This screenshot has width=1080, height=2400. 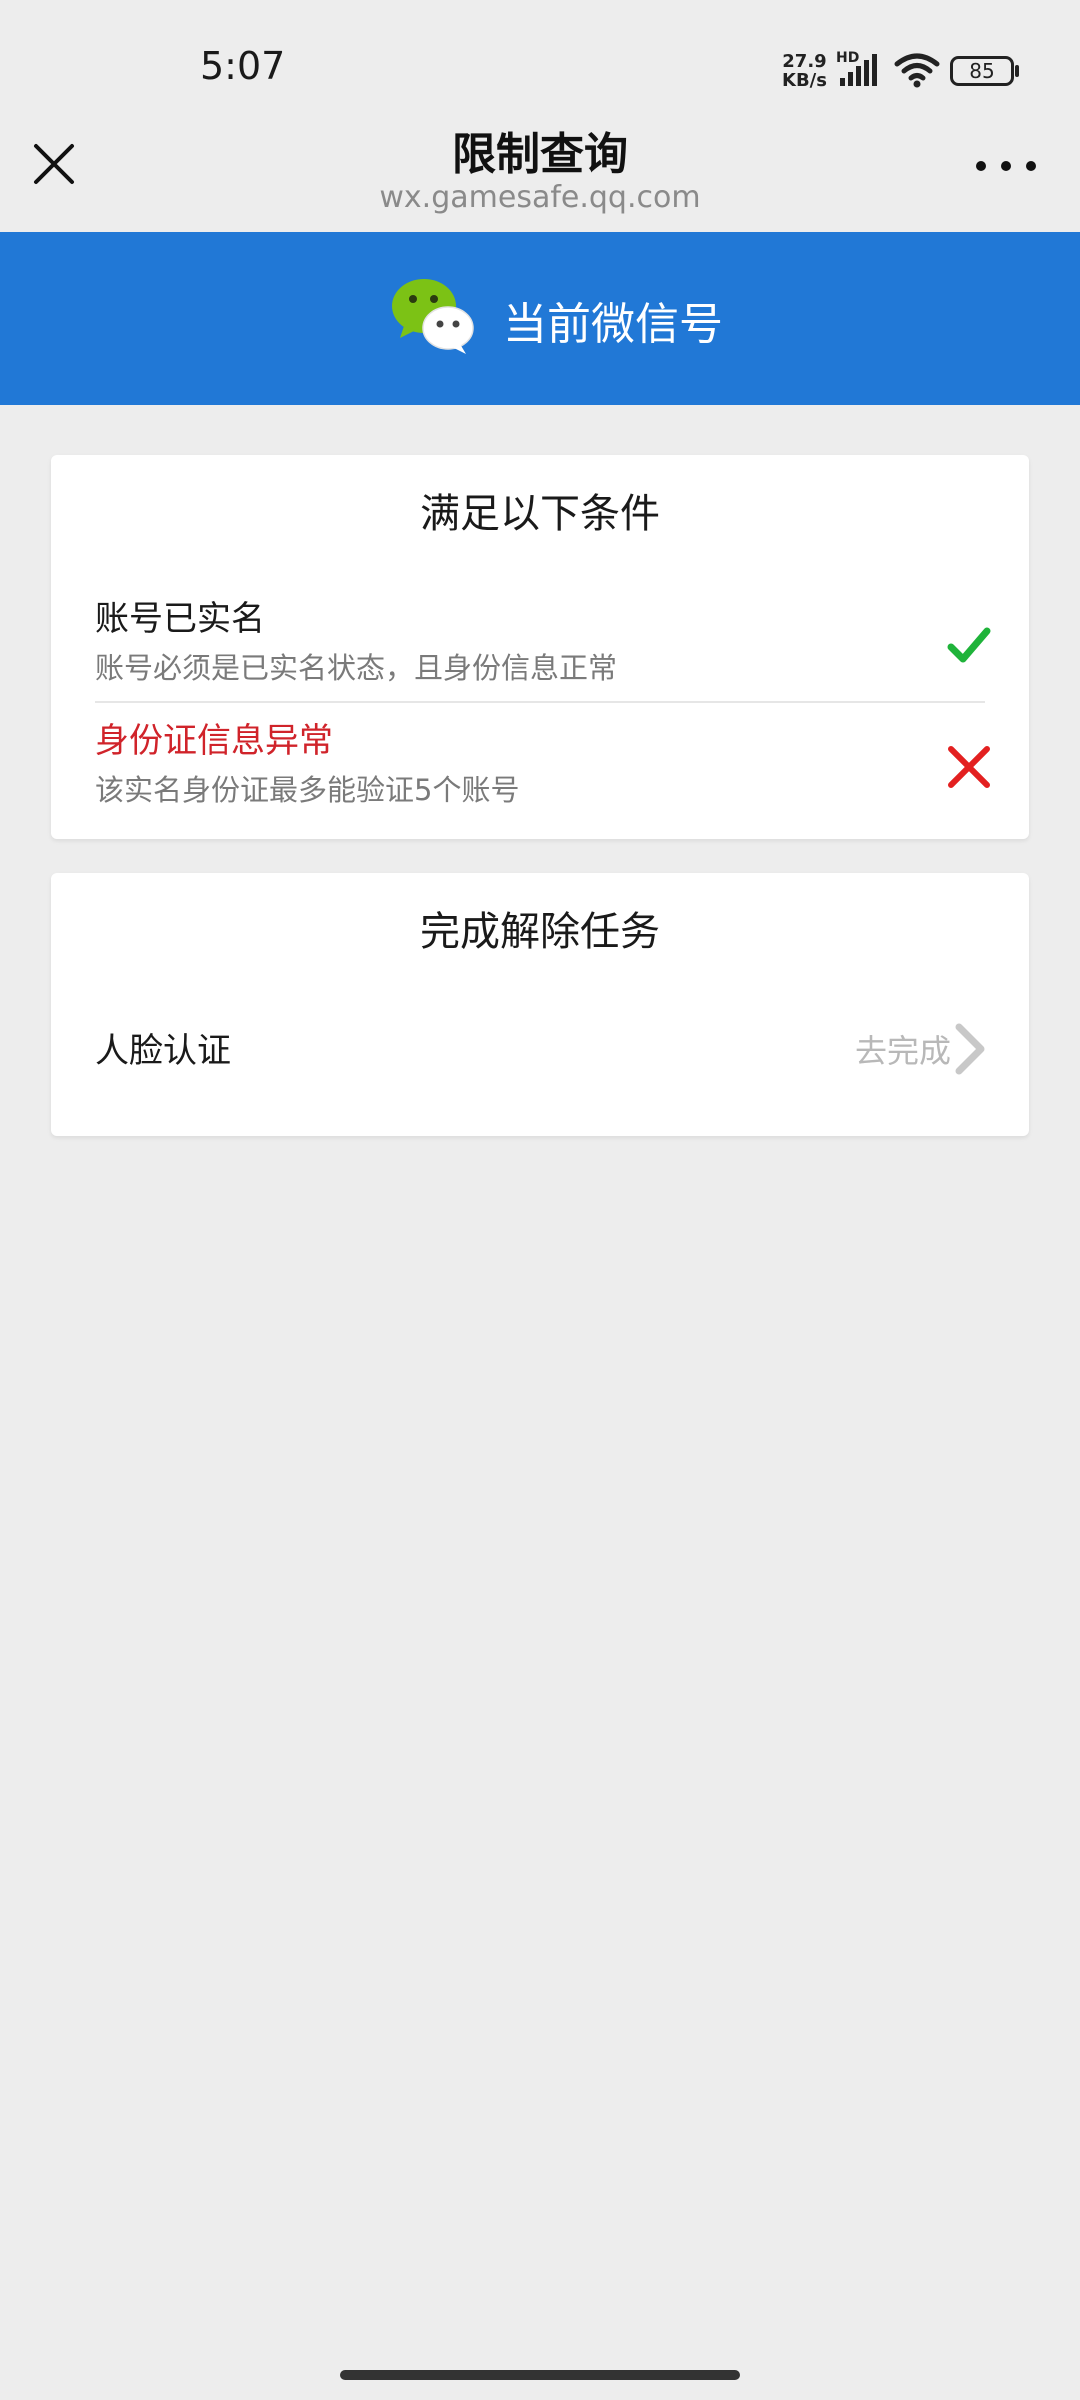 What do you see at coordinates (180, 619) in the screenshot?
I see `condition-title: 账号已实名` at bounding box center [180, 619].